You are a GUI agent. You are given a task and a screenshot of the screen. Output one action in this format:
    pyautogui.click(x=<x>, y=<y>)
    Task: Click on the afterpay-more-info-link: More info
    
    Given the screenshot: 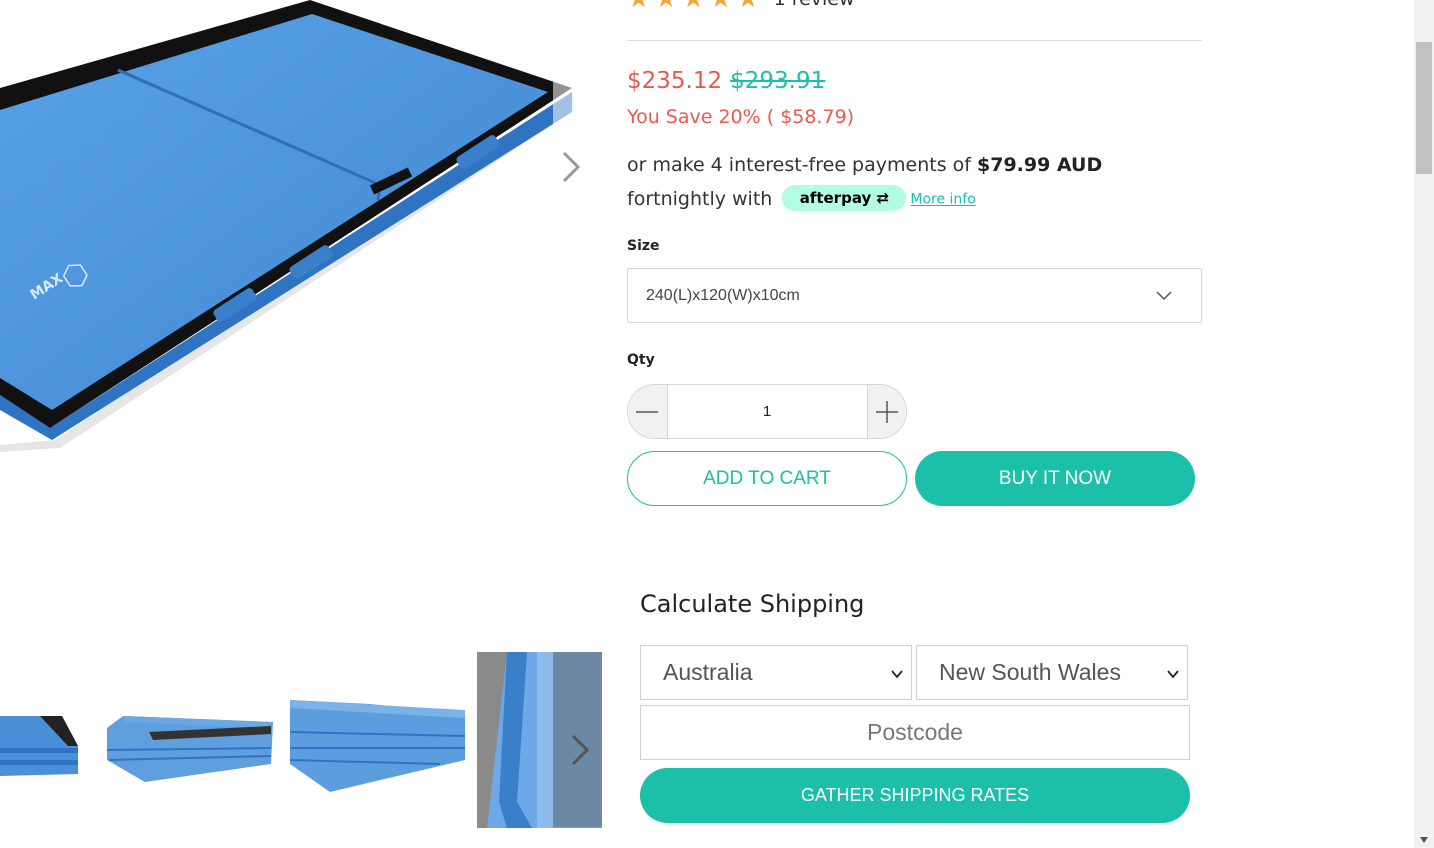 What is the action you would take?
    pyautogui.click(x=942, y=200)
    